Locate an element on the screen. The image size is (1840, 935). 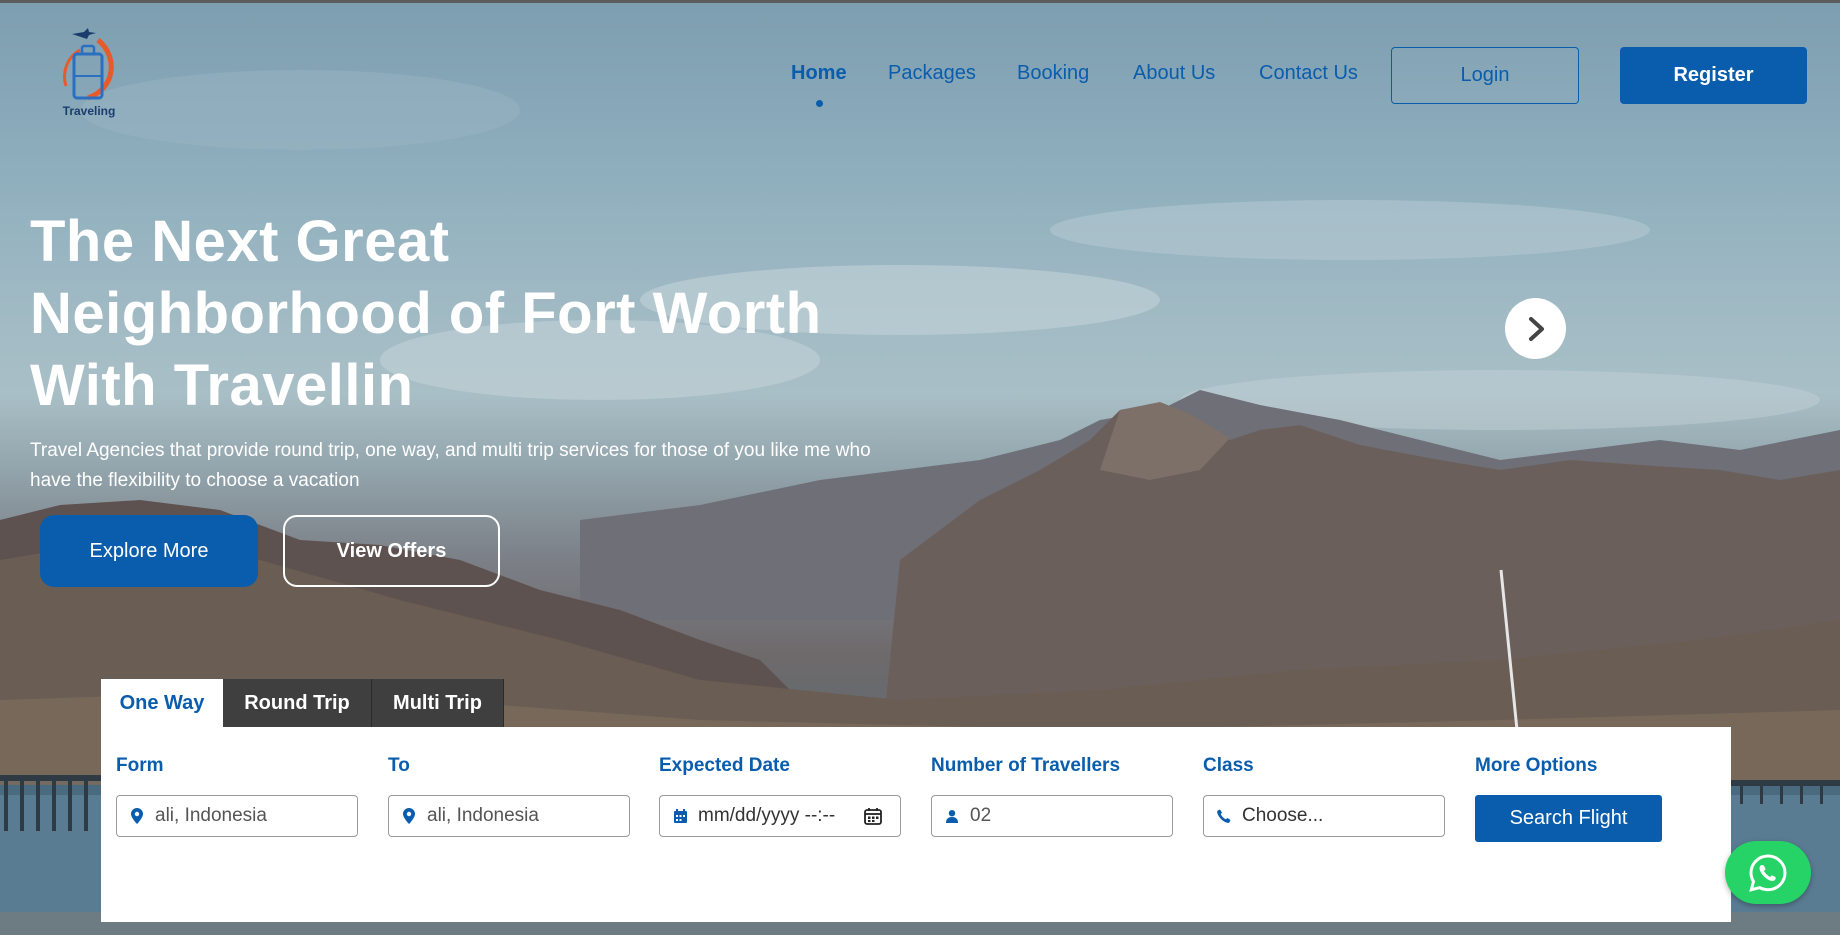
carousel-next-button is located at coordinates (1535, 328).